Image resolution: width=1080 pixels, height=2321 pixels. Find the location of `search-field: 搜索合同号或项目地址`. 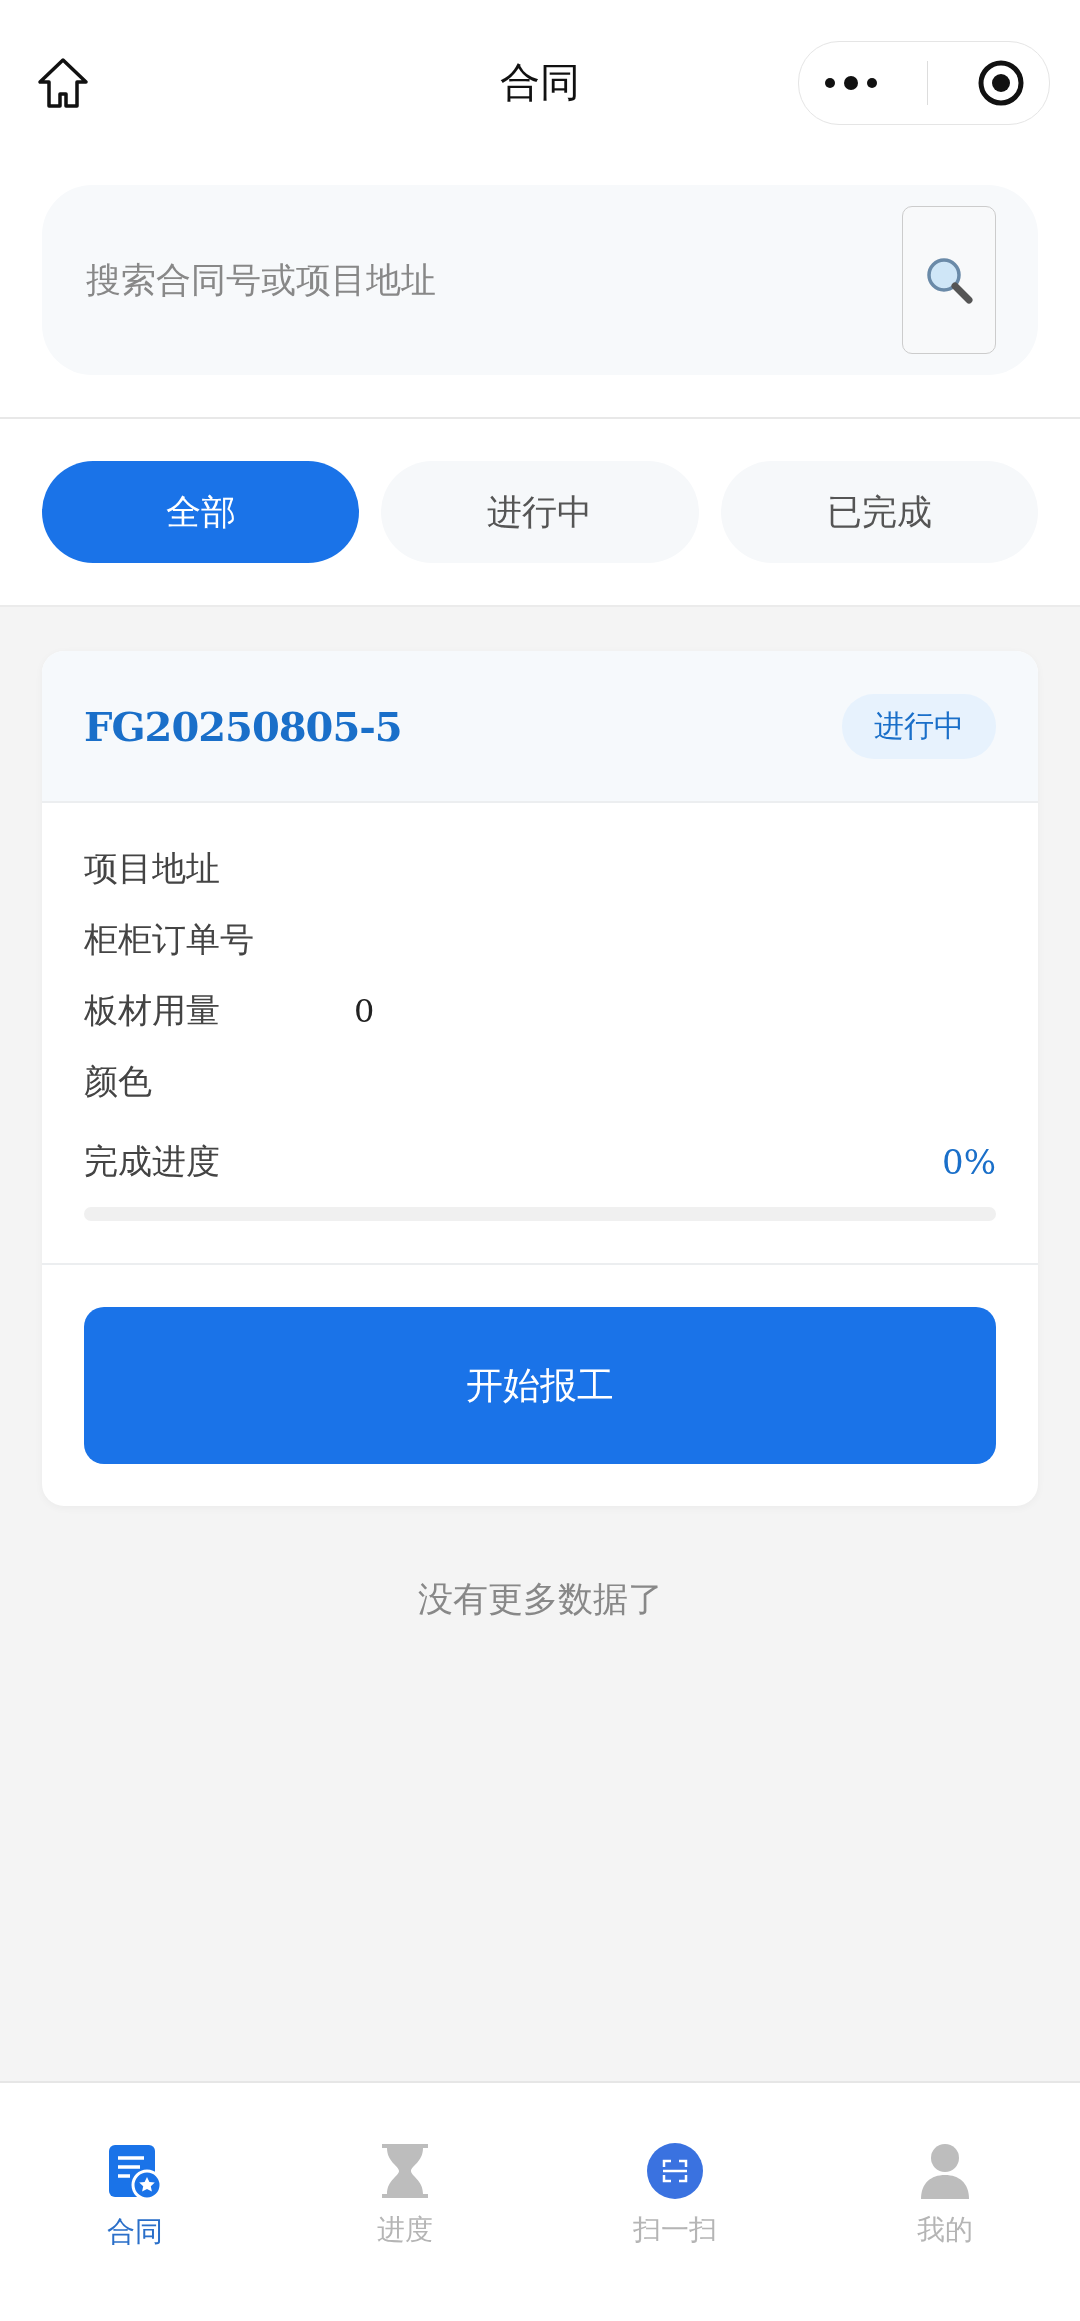

search-field: 搜索合同号或项目地址 is located at coordinates (493, 280).